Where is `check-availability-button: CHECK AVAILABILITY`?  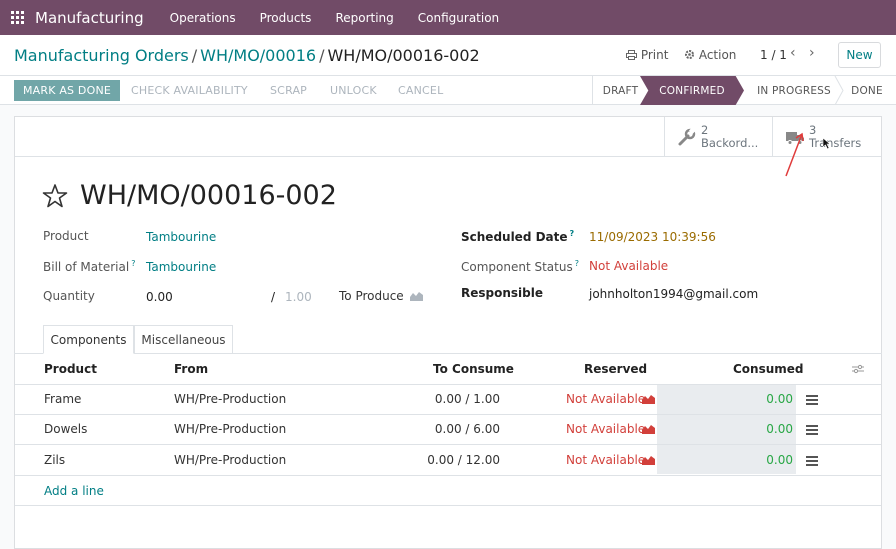
check-availability-button: CHECK AVAILABILITY is located at coordinates (189, 90).